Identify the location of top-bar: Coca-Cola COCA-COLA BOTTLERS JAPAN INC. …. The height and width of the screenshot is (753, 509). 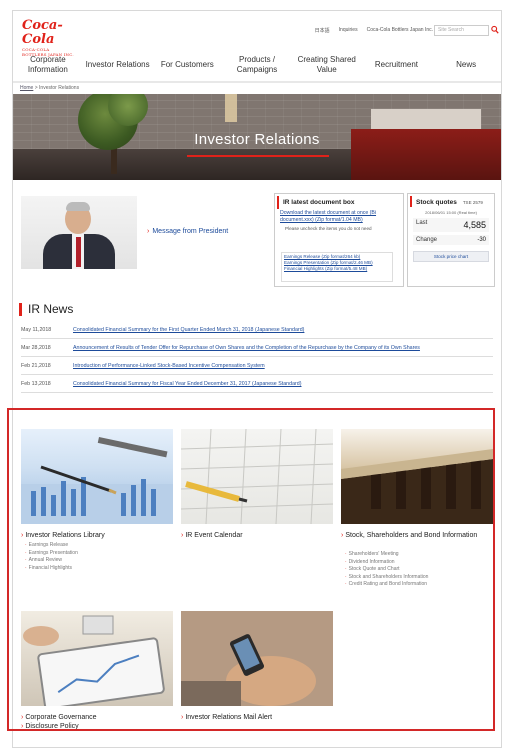
(257, 34).